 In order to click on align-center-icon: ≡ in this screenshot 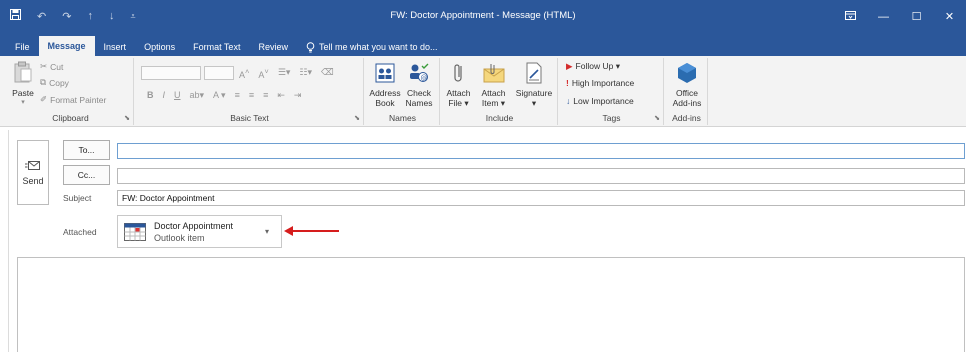, I will do `click(251, 95)`.